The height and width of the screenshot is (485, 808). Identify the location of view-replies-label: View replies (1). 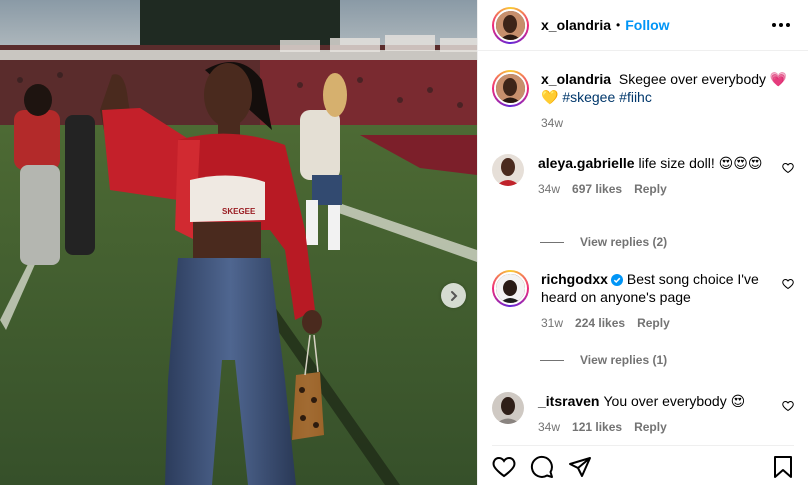
(624, 360).